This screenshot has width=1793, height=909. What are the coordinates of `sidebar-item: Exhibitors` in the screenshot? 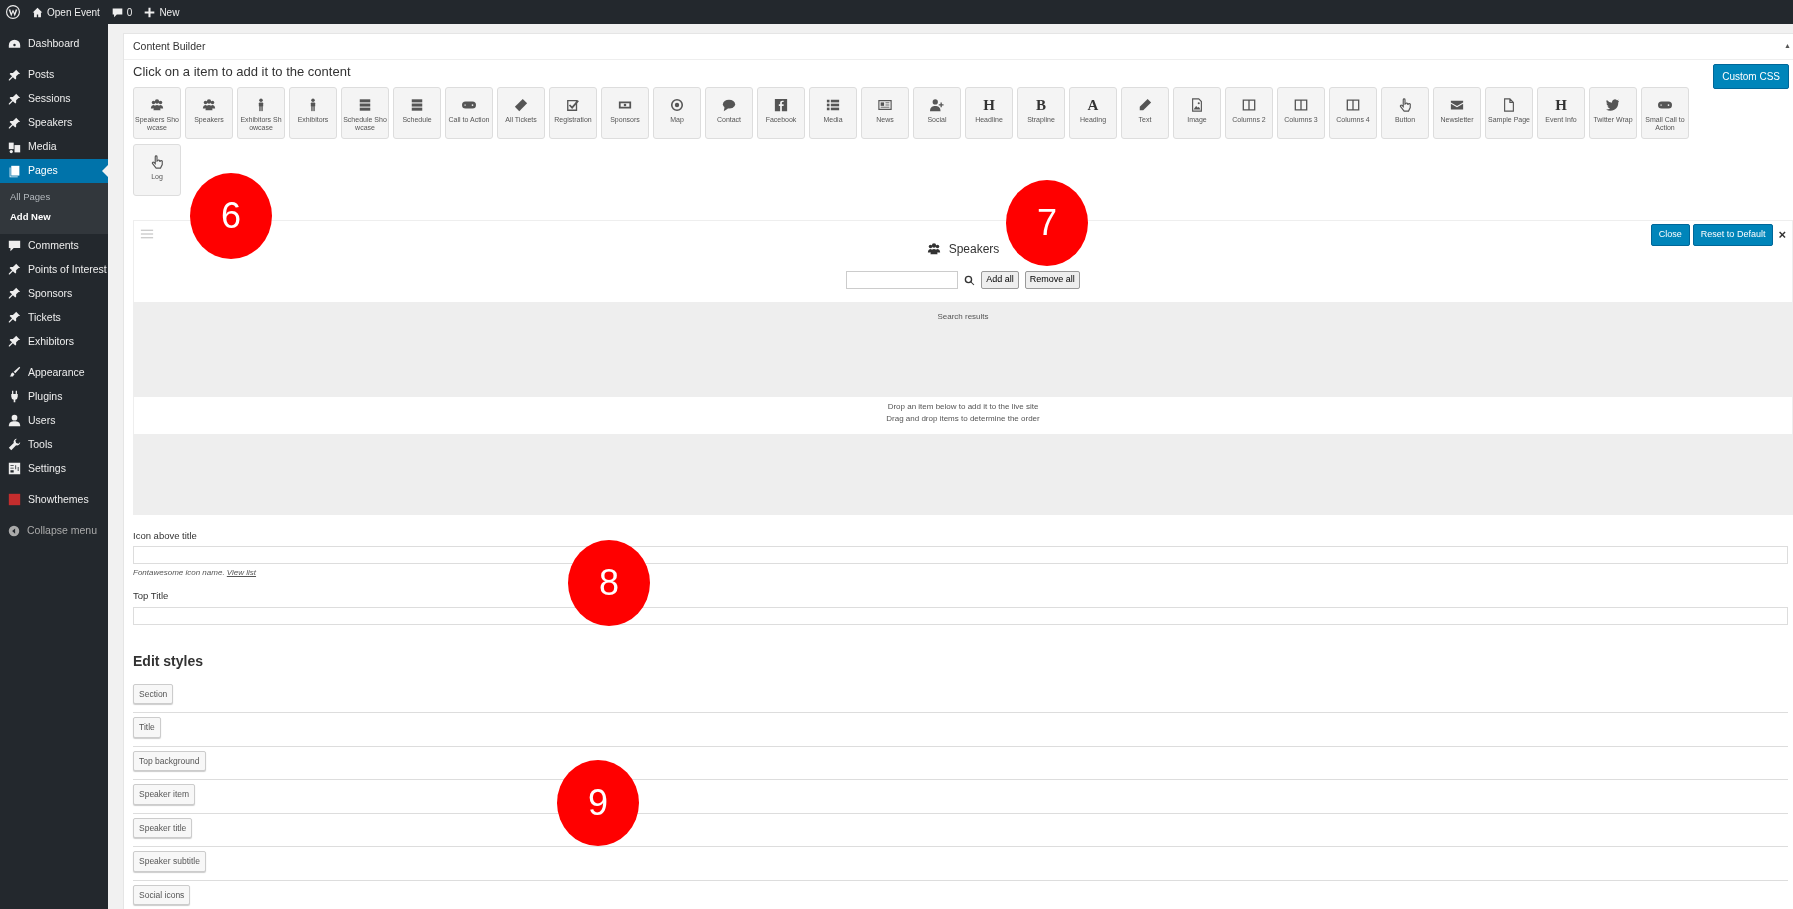 It's located at (54, 341).